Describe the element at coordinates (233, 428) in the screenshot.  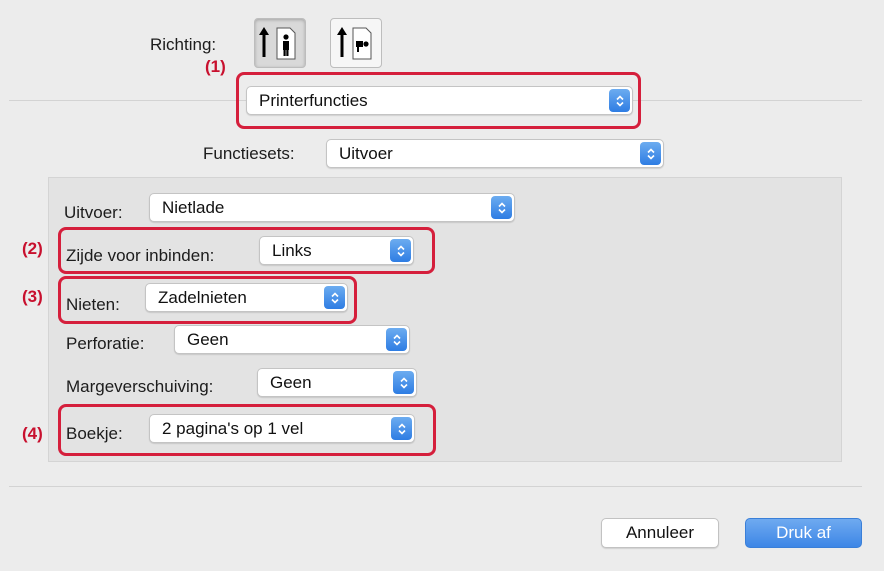
I see `booklet-value: 2 pagina's op 1 vel` at that location.